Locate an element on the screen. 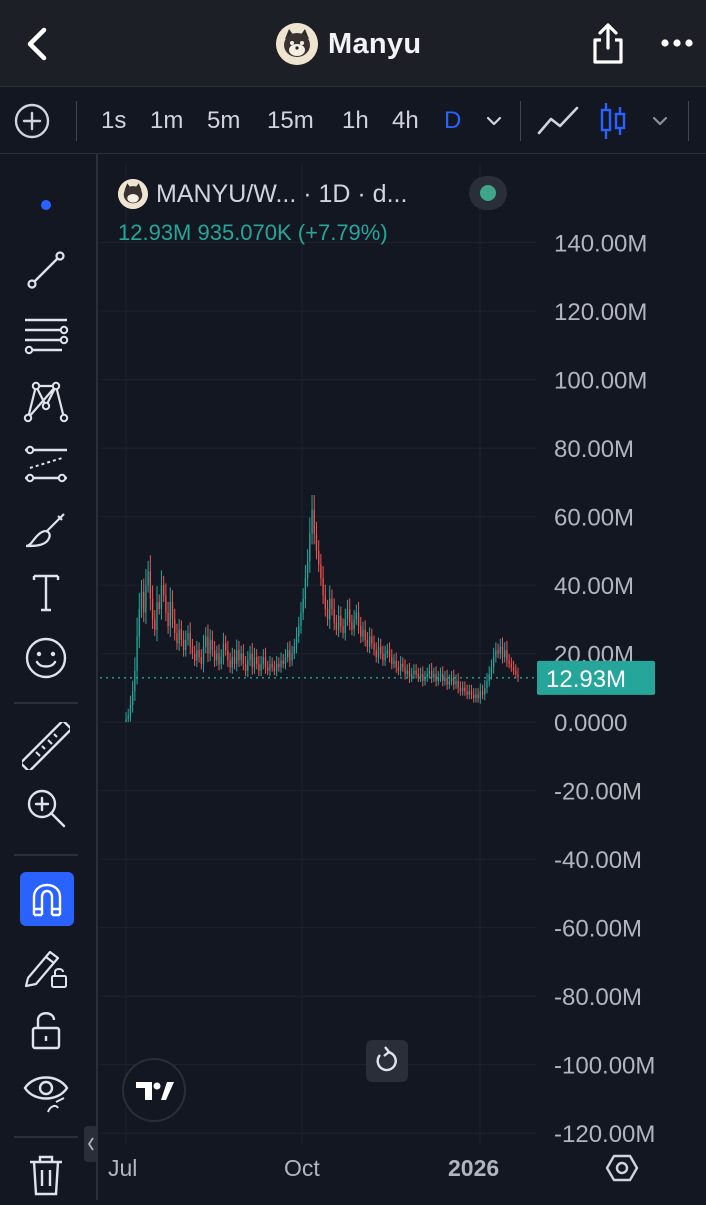 Image resolution: width=706 pixels, height=1205 pixels. back-button is located at coordinates (38, 44).